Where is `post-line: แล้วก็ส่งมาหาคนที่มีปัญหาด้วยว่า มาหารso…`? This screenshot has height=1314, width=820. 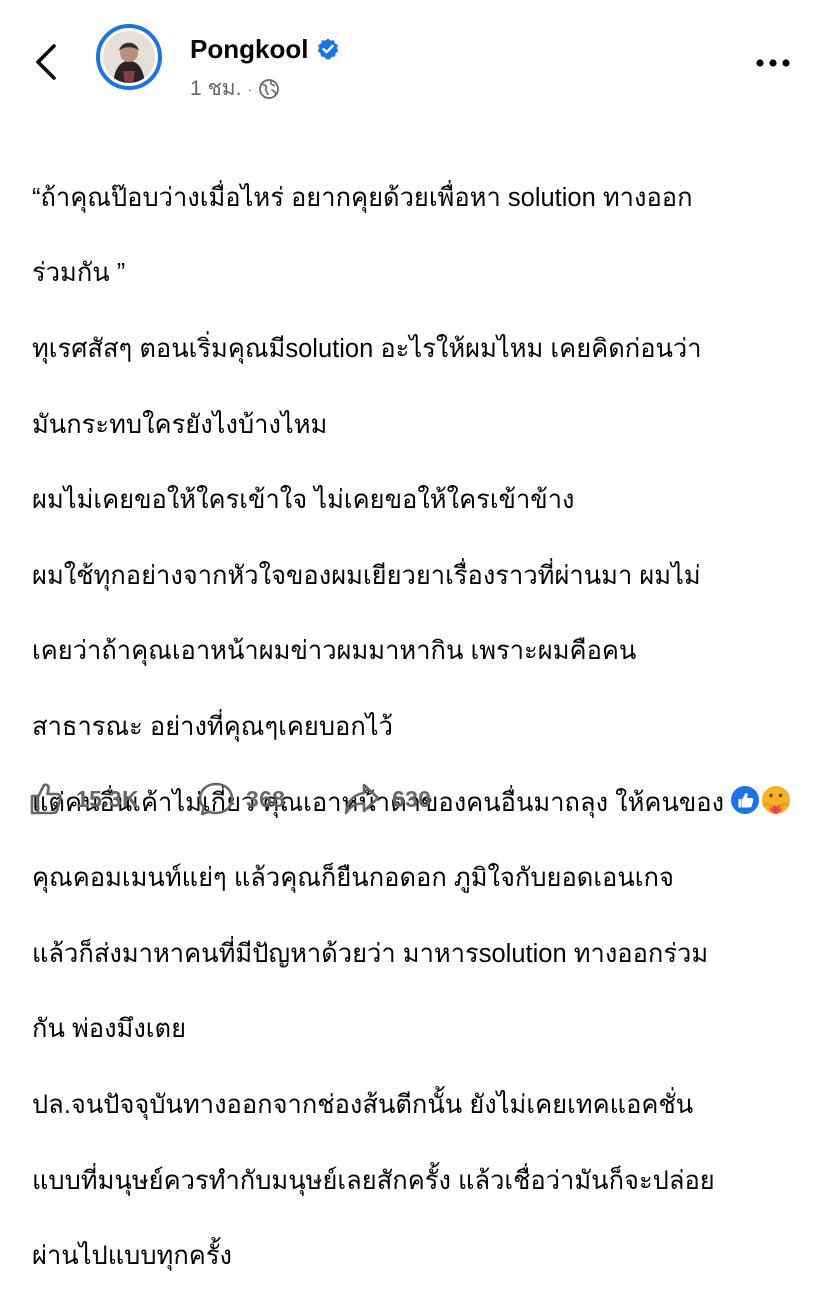
post-line: แล้วก็ส่งมาหาคนที่มีปัญหาด้วยว่า มาหารso… is located at coordinates (370, 953).